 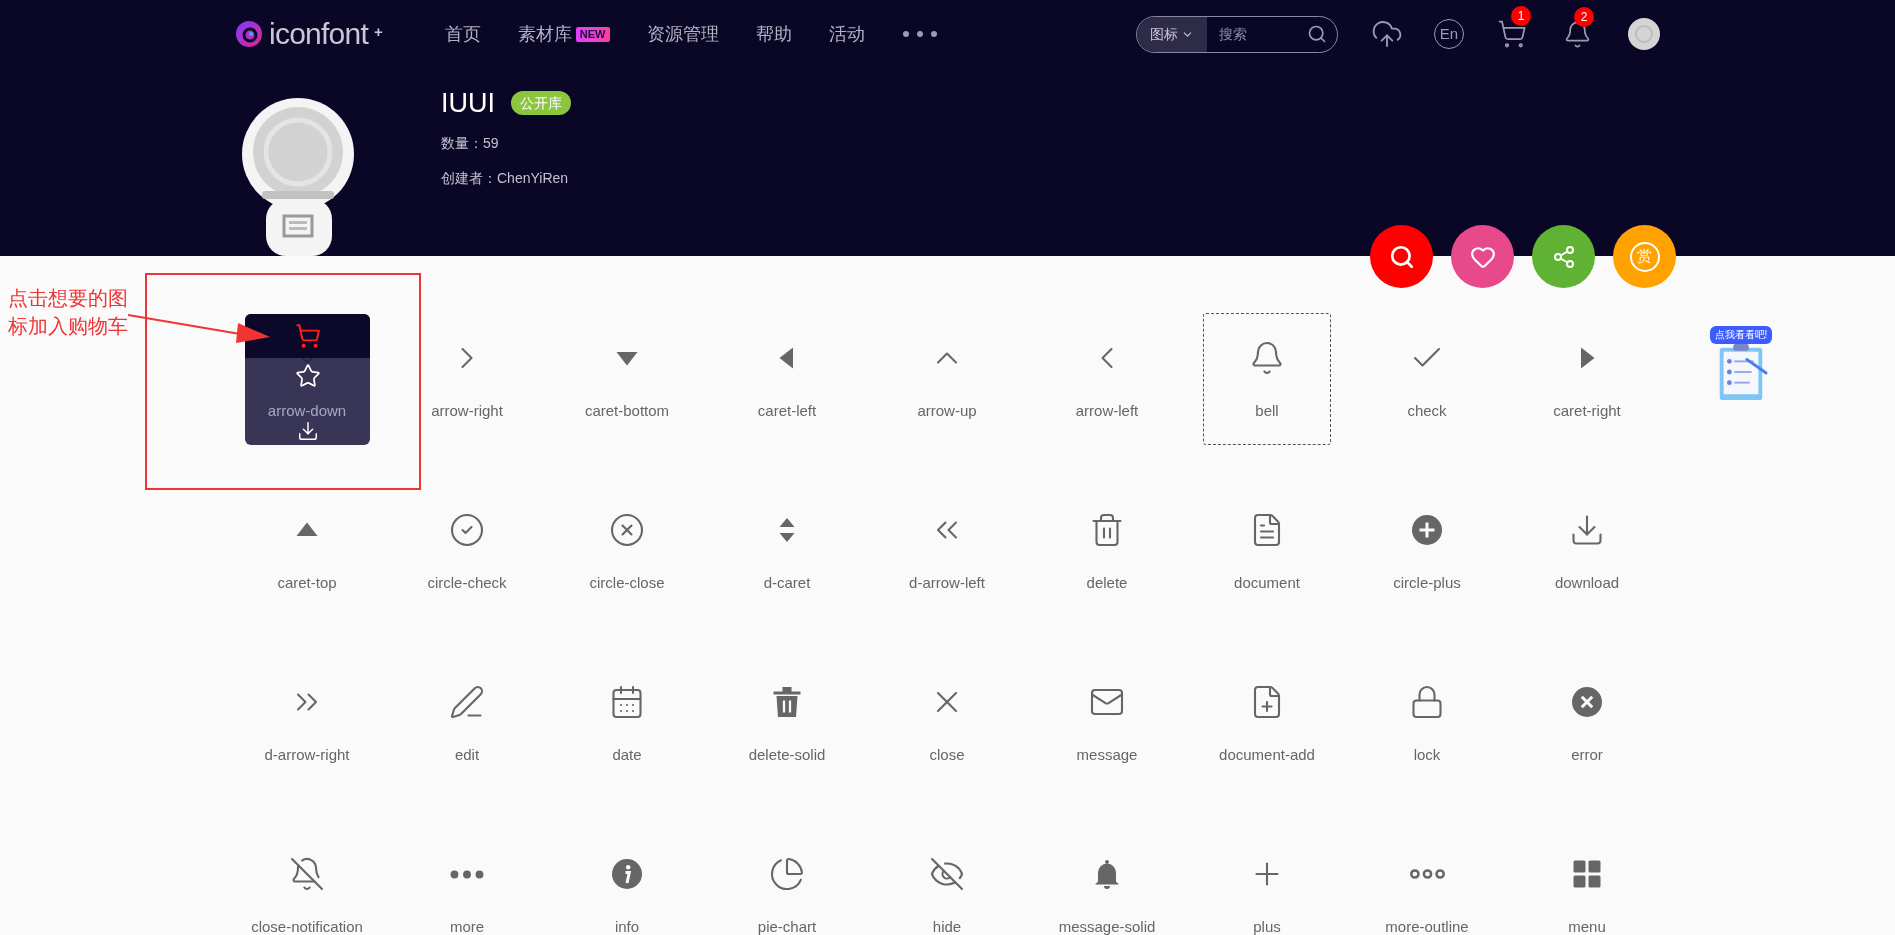 I want to click on icon-tile: pie-chart, so click(x=787, y=882).